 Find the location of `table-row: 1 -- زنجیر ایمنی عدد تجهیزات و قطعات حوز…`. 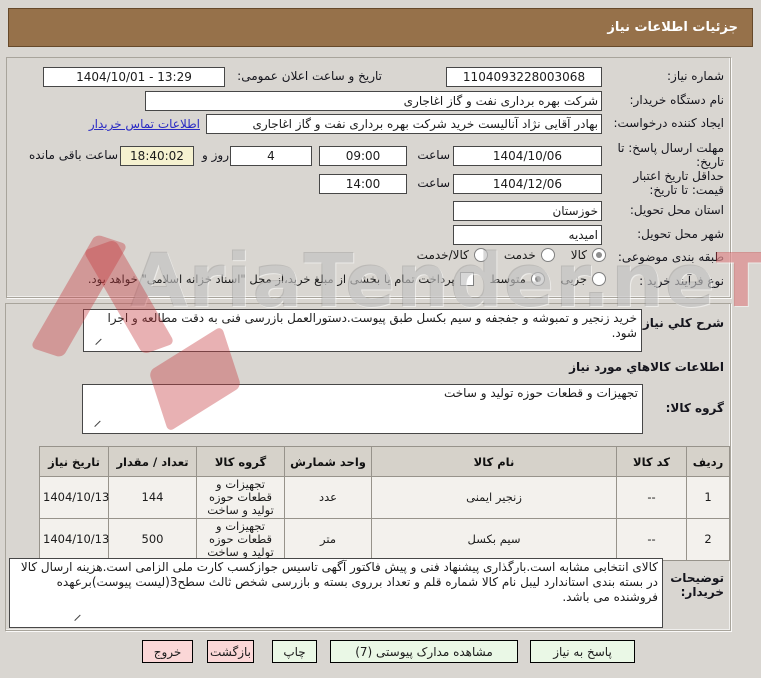

table-row: 1 -- زنجیر ایمنی عدد تجهیزات و قطعات حوز… is located at coordinates (384, 497).